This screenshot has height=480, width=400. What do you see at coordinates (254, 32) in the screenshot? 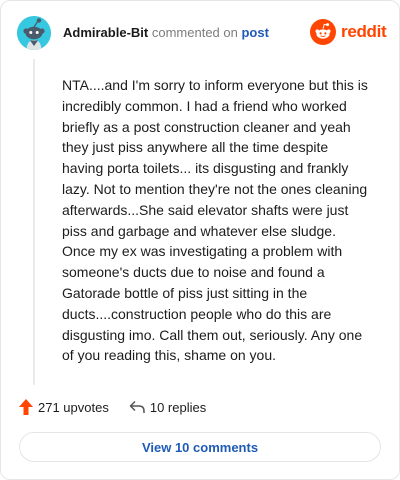
I see `post-link: post` at bounding box center [254, 32].